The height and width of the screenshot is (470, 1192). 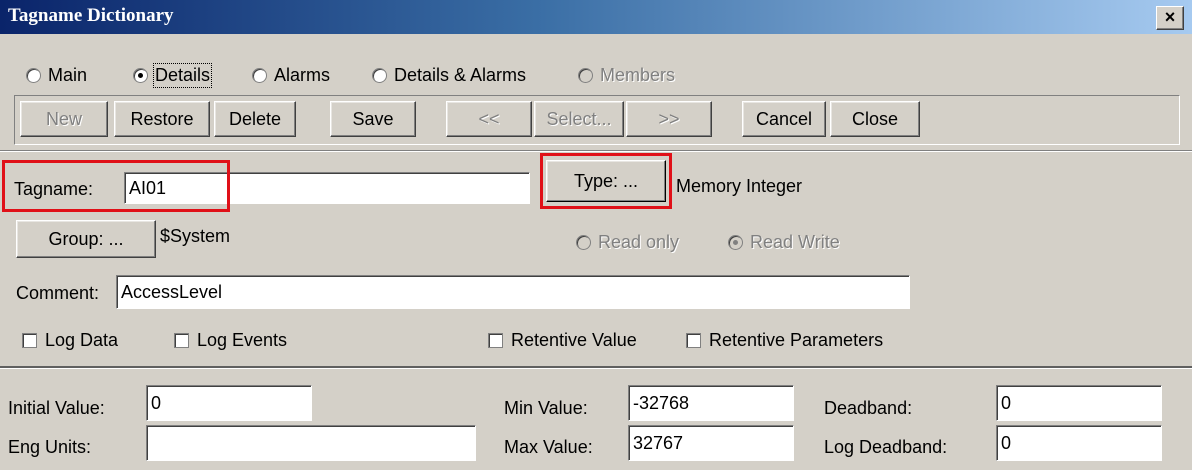 What do you see at coordinates (255, 119) in the screenshot?
I see `delete-button: Delete` at bounding box center [255, 119].